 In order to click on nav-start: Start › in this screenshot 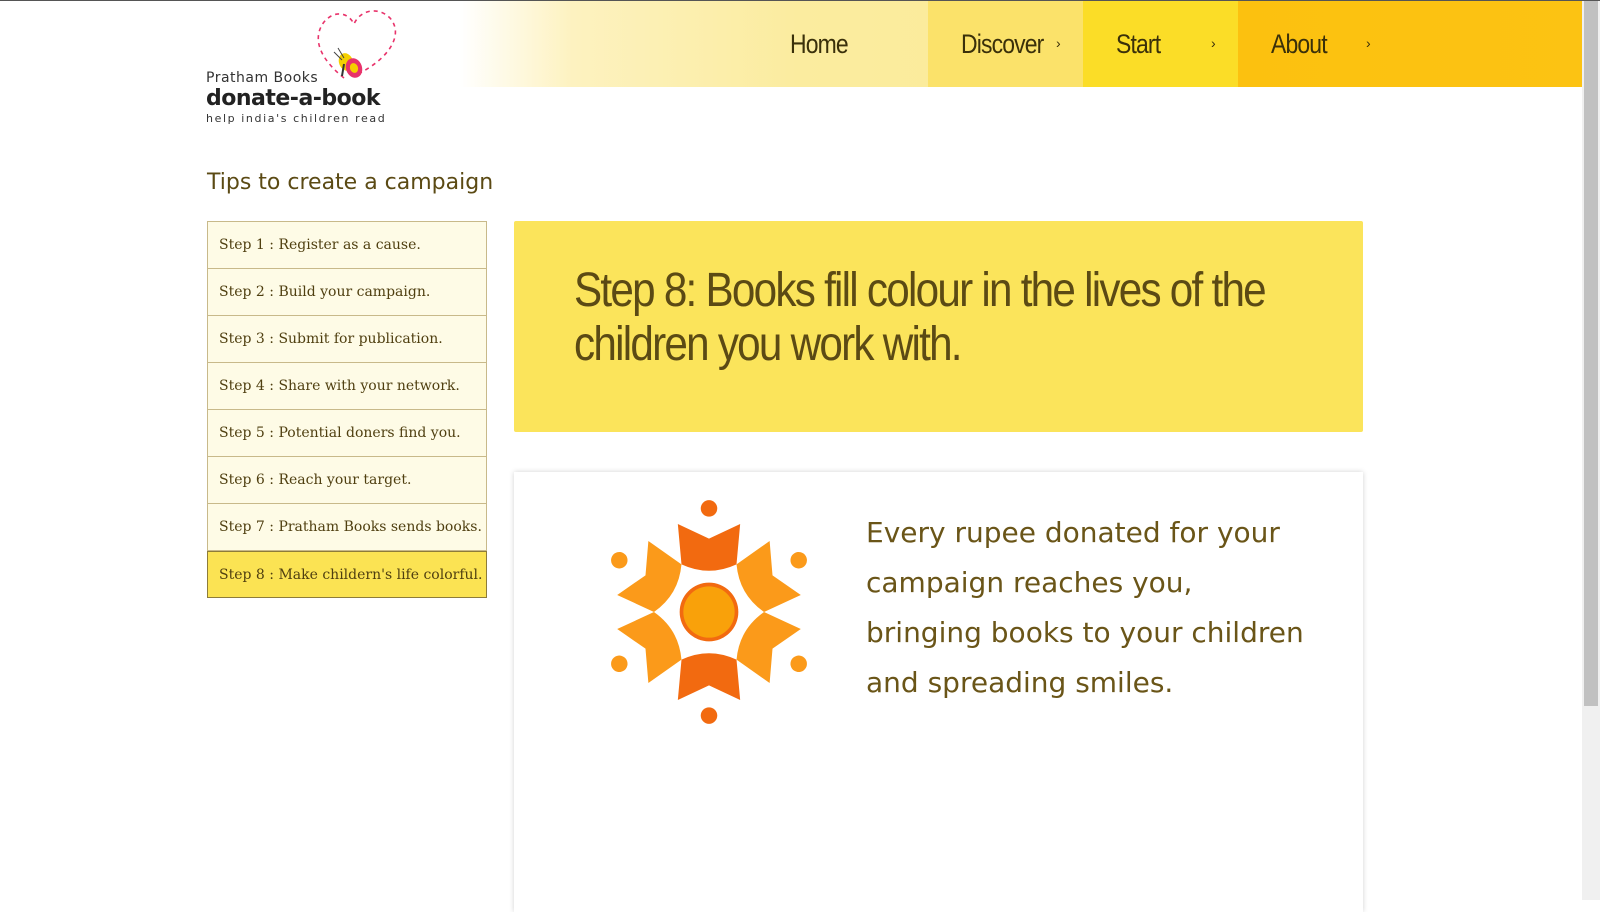, I will do `click(1160, 44)`.